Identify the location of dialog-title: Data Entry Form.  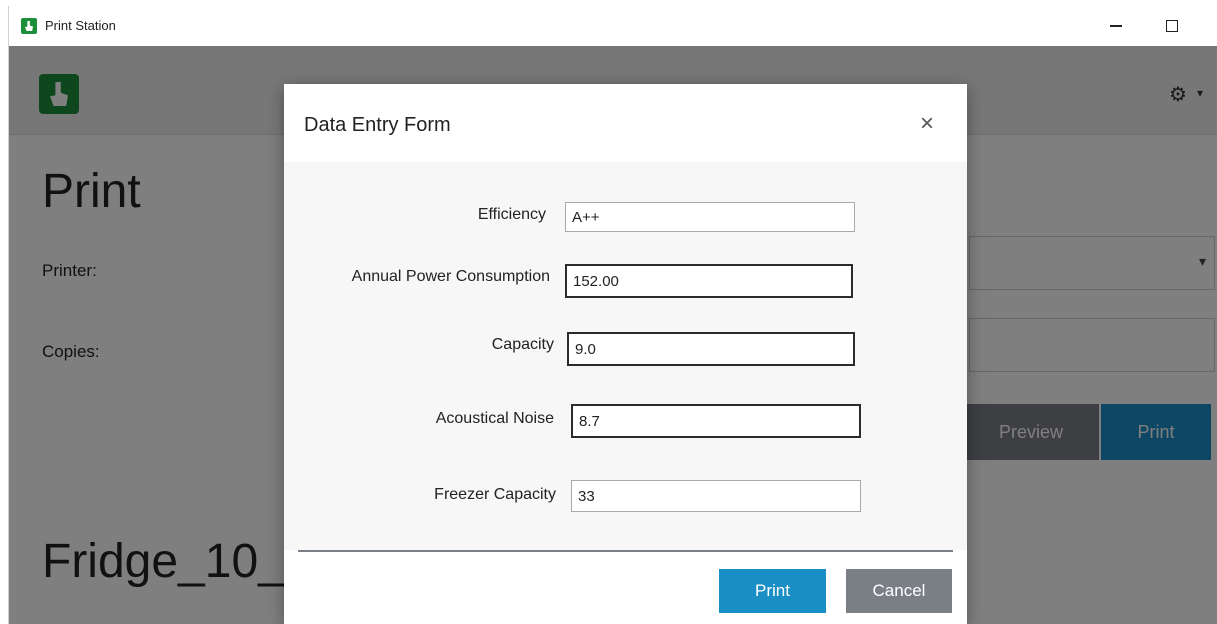
(377, 125).